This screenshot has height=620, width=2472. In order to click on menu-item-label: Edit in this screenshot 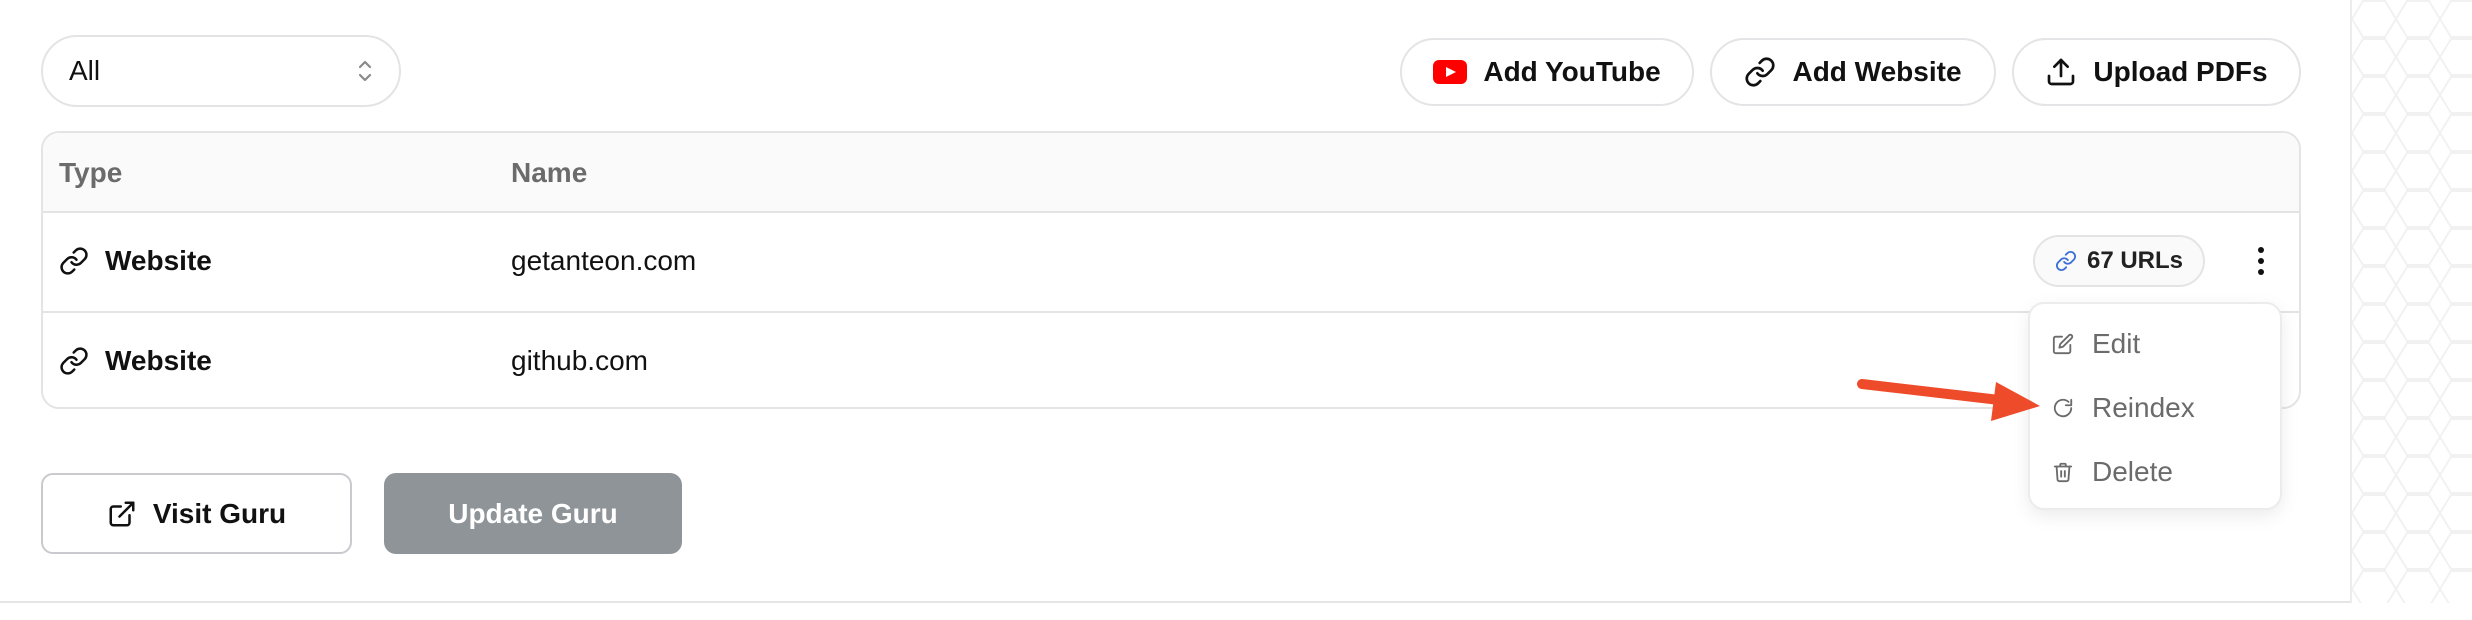, I will do `click(2116, 343)`.